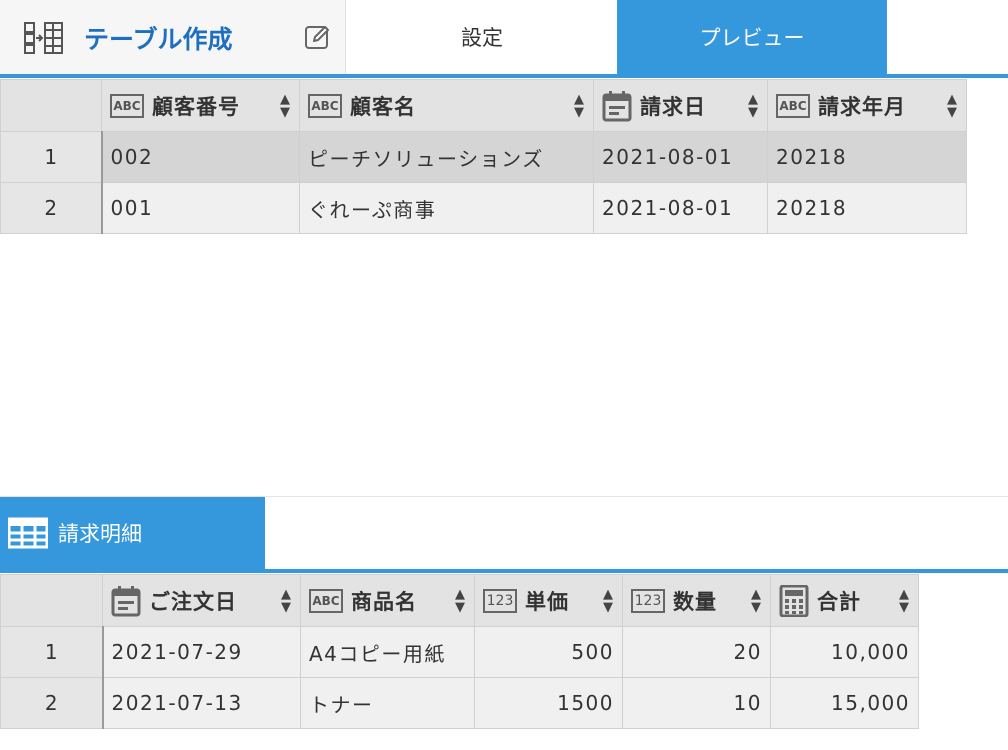  Describe the element at coordinates (844, 652) in the screenshot. I see `table-cell: 10,000` at that location.